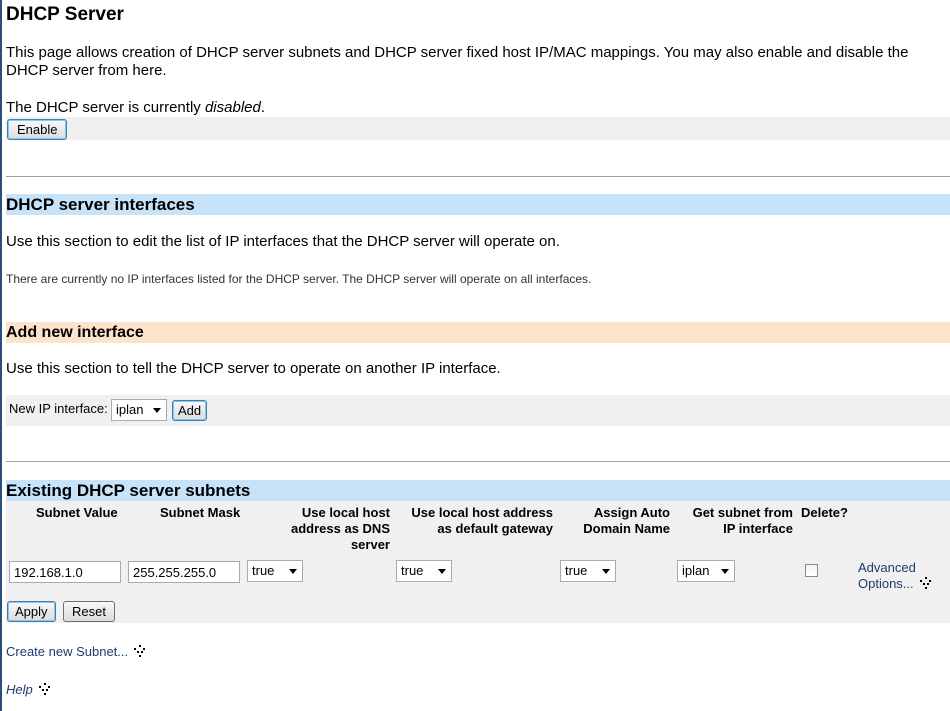 Image resolution: width=950 pixels, height=711 pixels. I want to click on section-heading-interfaces: DHCP server interfaces, so click(478, 204).